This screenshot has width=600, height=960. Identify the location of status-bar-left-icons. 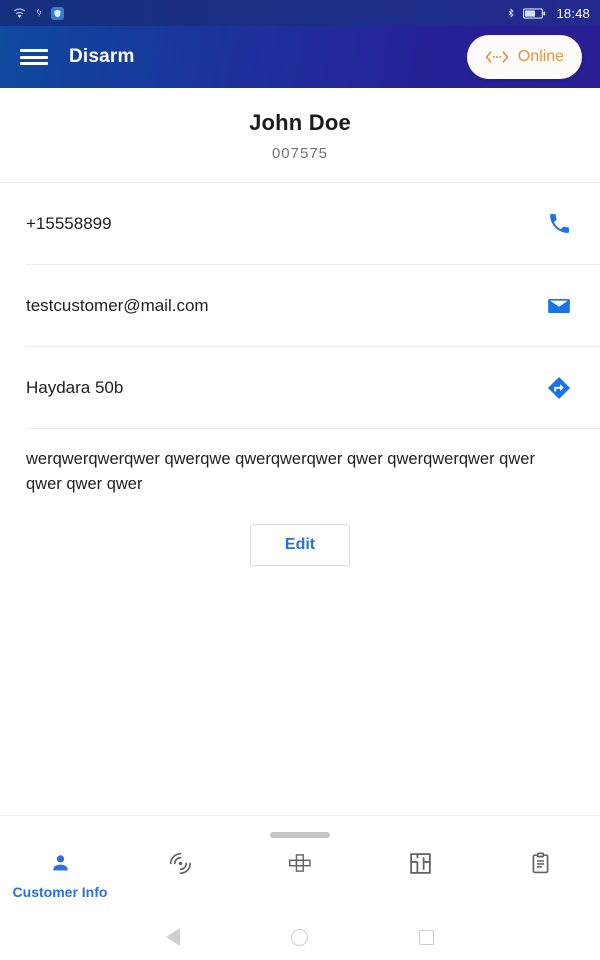
(38, 13).